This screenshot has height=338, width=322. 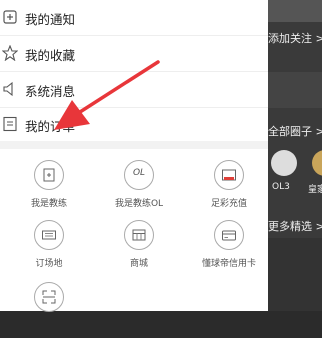 I want to click on menu-item-orders: 我的订单, so click(x=134, y=125).